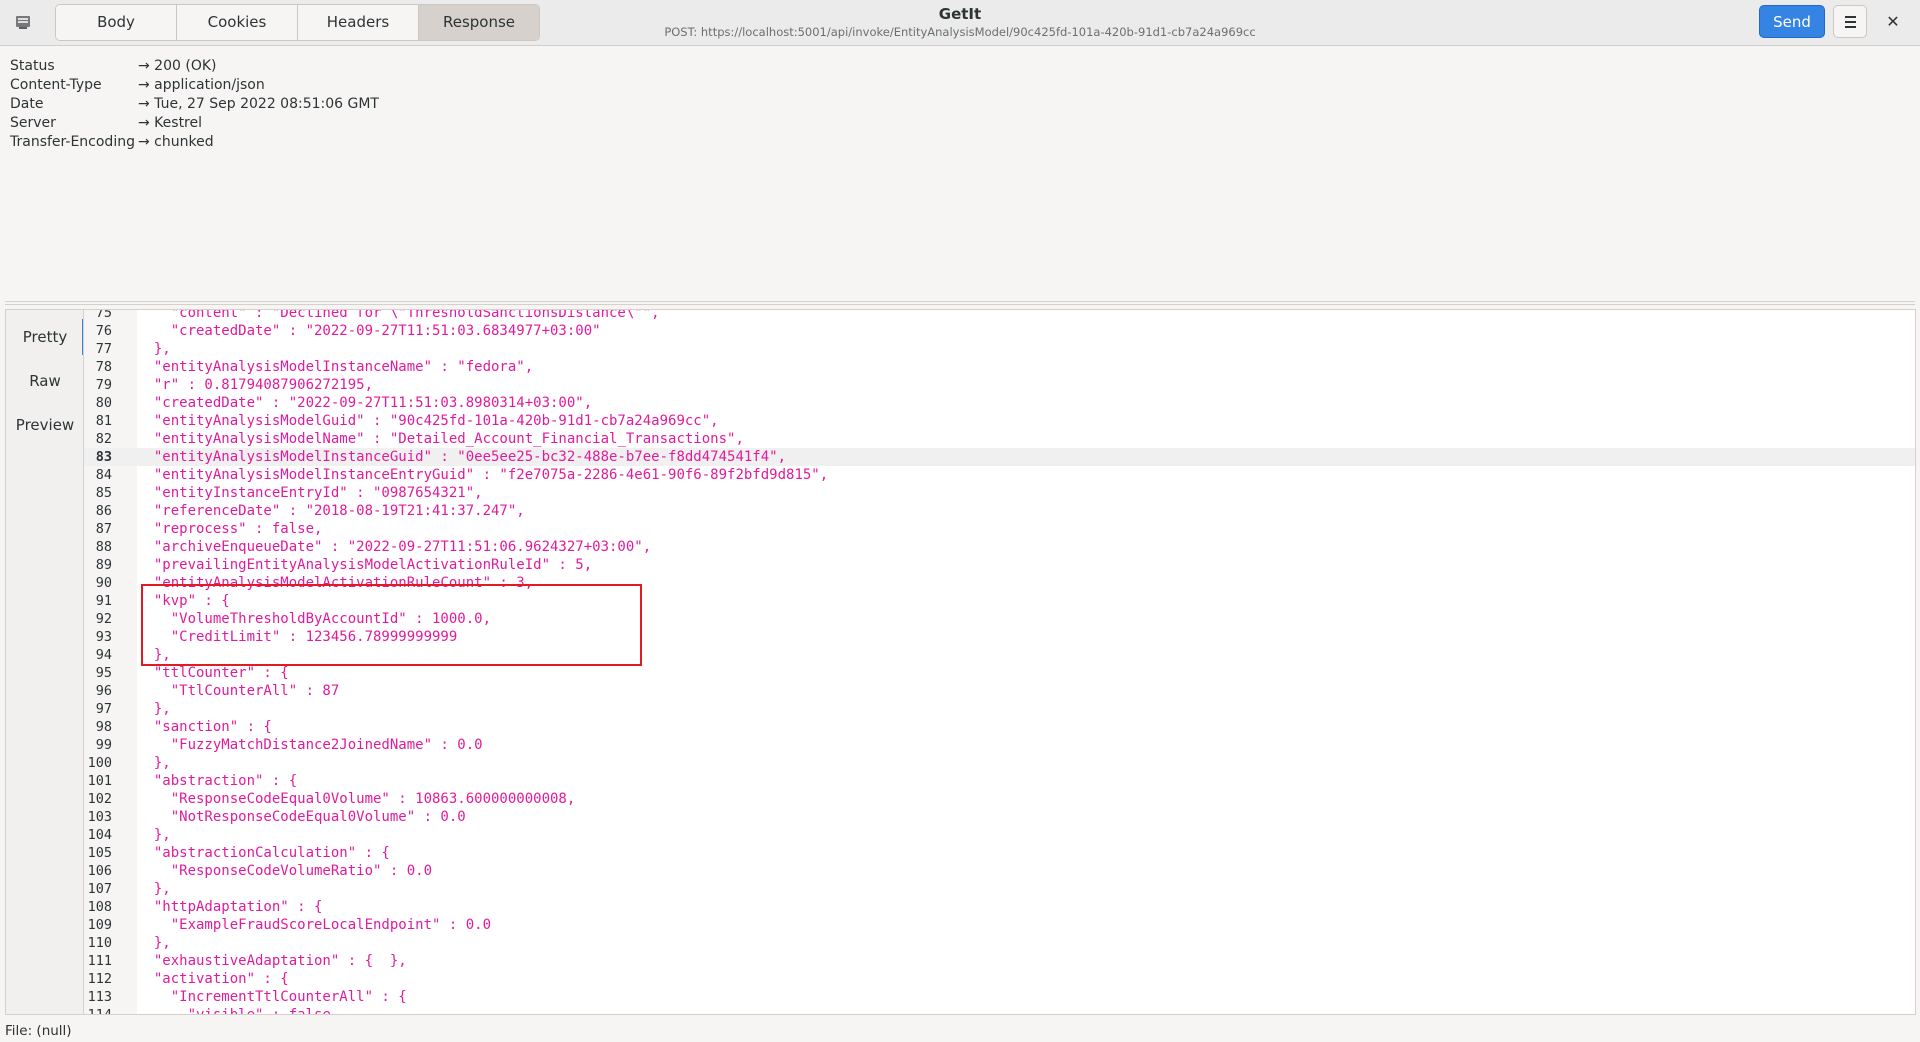  Describe the element at coordinates (999, 943) in the screenshot. I see `code-line: 110 },` at that location.